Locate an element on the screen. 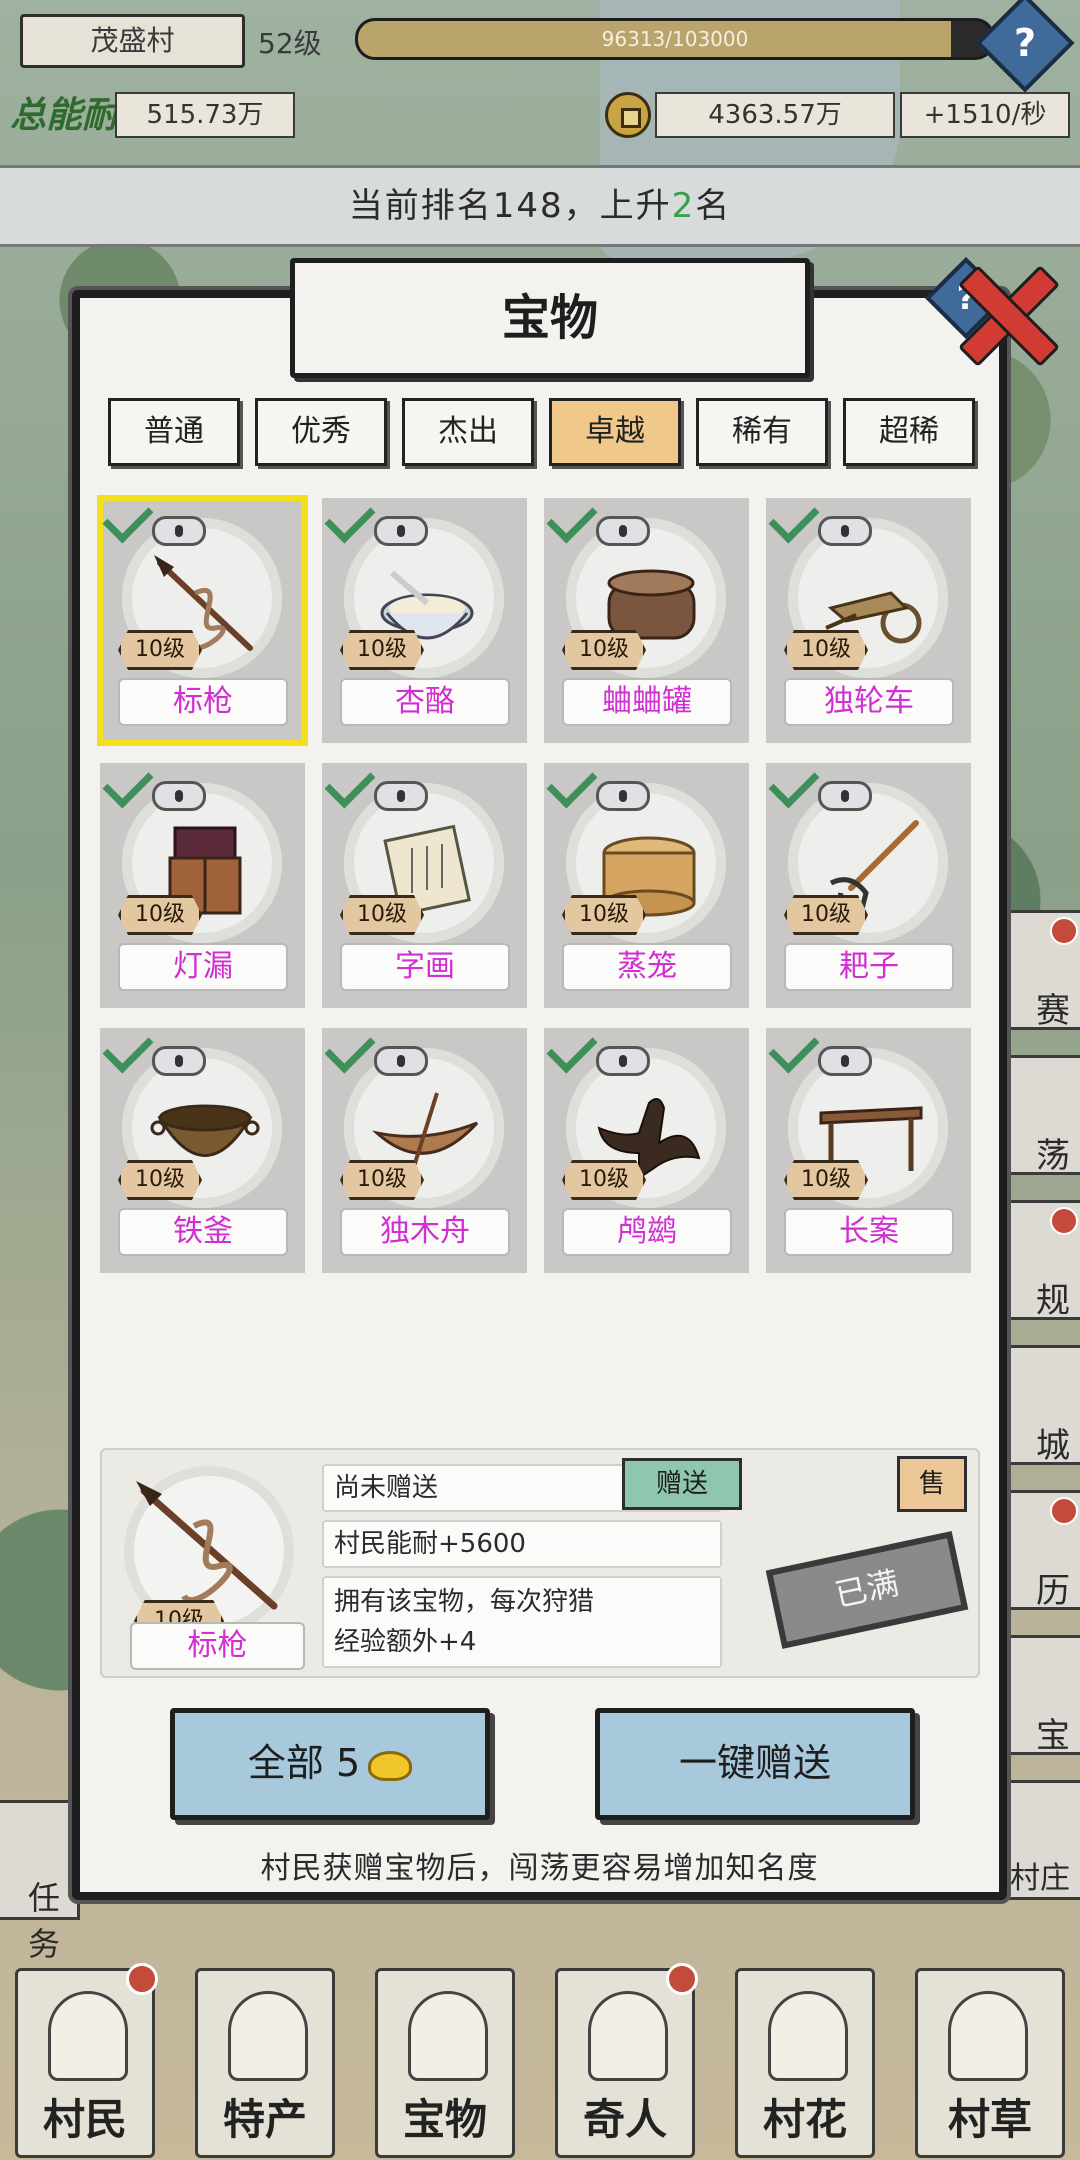  nav-label: 村花 is located at coordinates (804, 2119).